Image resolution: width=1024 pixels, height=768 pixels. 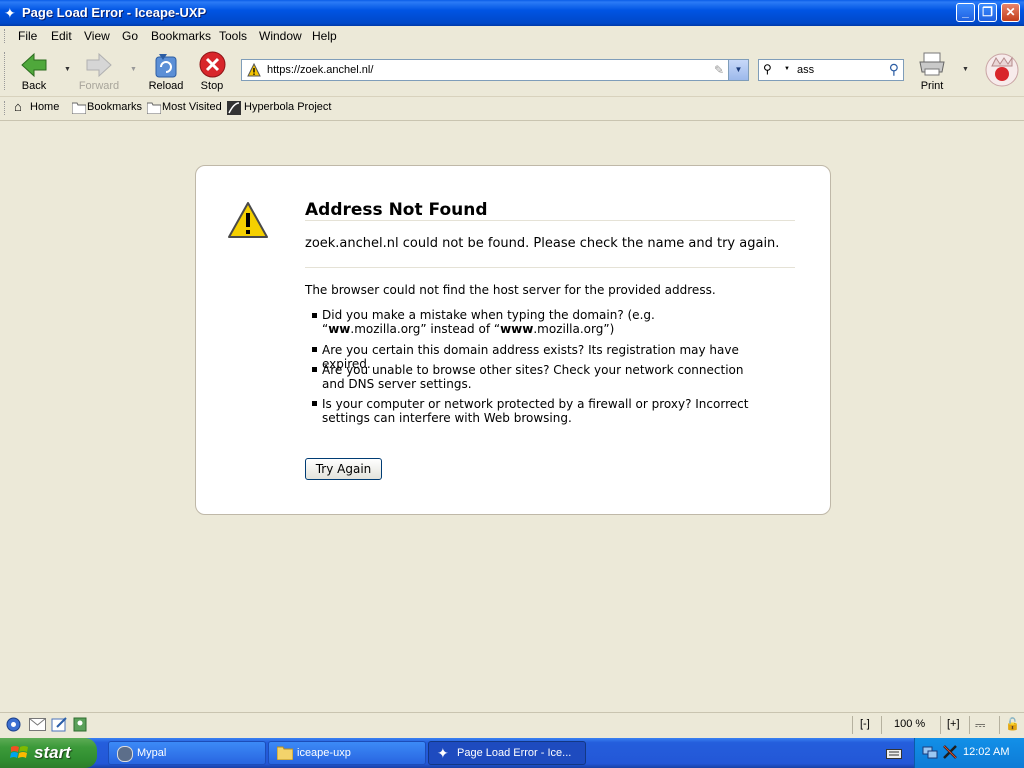 I want to click on bookmarks-menu: Bookmarks, so click(x=107, y=108).